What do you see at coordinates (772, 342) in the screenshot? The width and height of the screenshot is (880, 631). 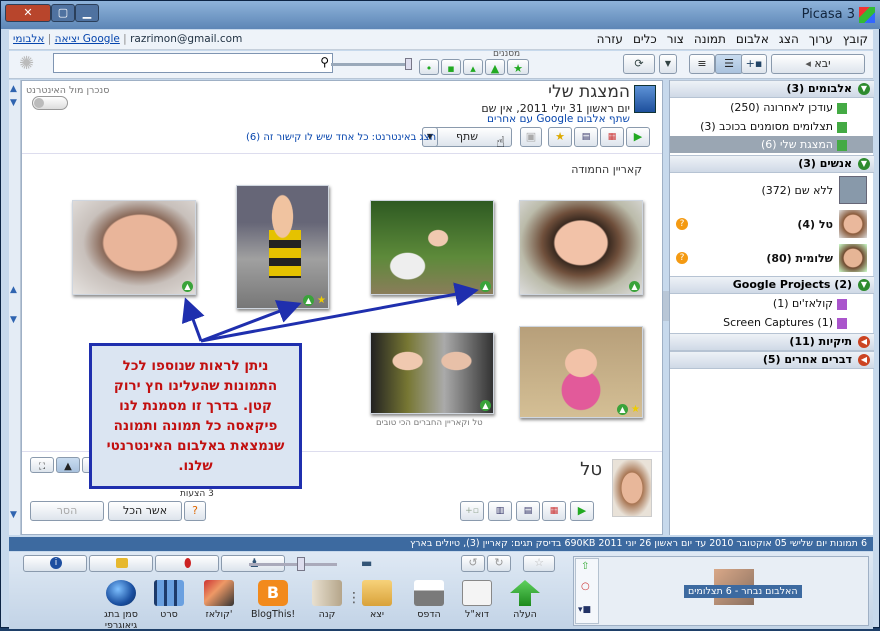 I see `folders-header: תיקיות (11) ◀` at bounding box center [772, 342].